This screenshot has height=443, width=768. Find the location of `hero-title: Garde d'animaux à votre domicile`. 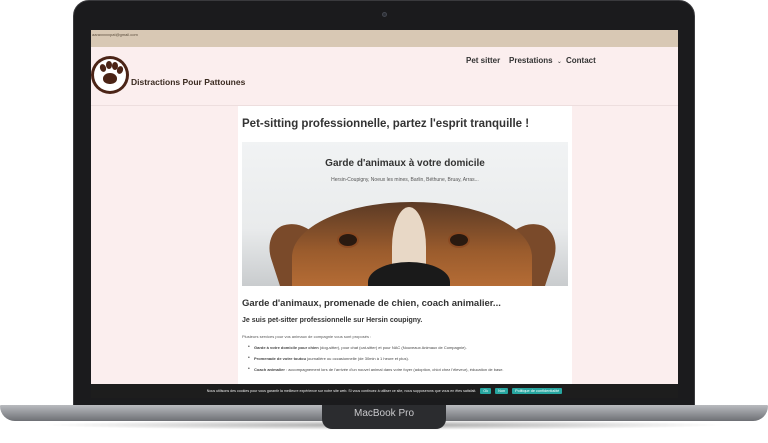

hero-title: Garde d'animaux à votre domicile is located at coordinates (405, 163).